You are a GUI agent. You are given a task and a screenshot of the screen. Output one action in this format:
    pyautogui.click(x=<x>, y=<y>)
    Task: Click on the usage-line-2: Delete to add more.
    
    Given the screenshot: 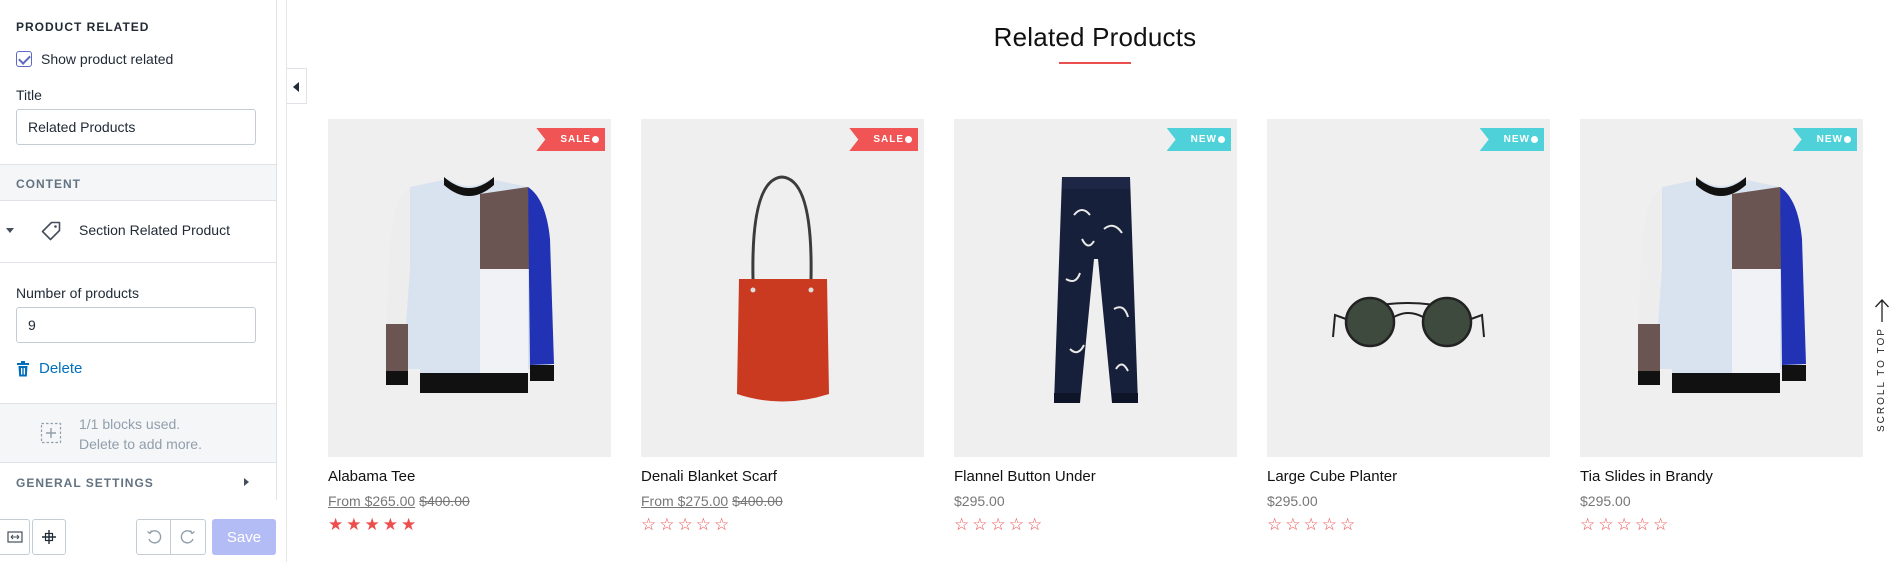 What is the action you would take?
    pyautogui.click(x=140, y=444)
    